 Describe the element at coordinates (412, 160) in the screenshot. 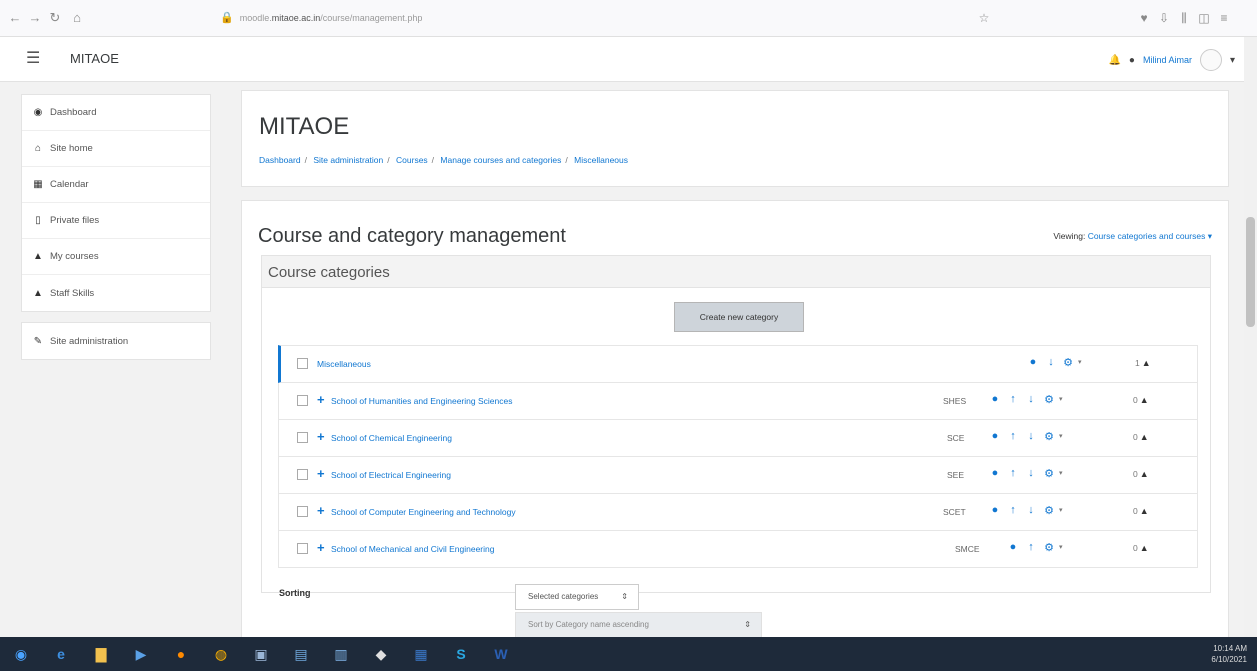

I see `breadcrumb-courses: Courses` at that location.